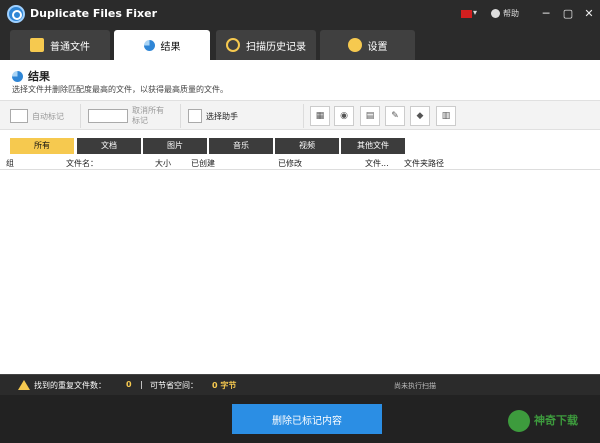  I want to click on filter-documents: 文档, so click(109, 146).